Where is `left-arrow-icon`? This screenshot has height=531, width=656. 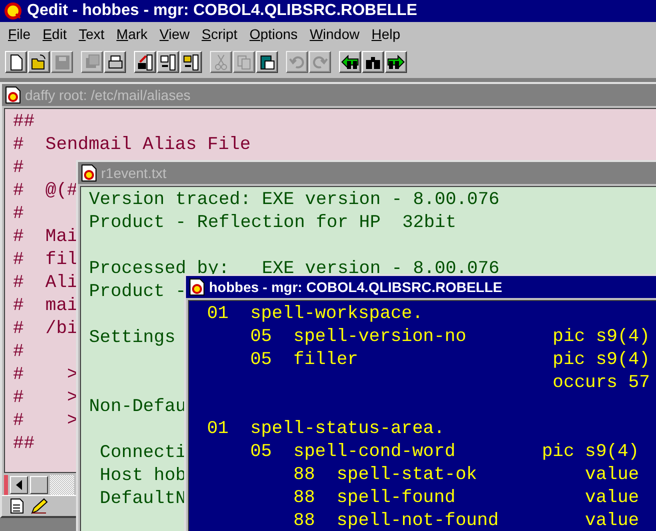
left-arrow-icon is located at coordinates (19, 485).